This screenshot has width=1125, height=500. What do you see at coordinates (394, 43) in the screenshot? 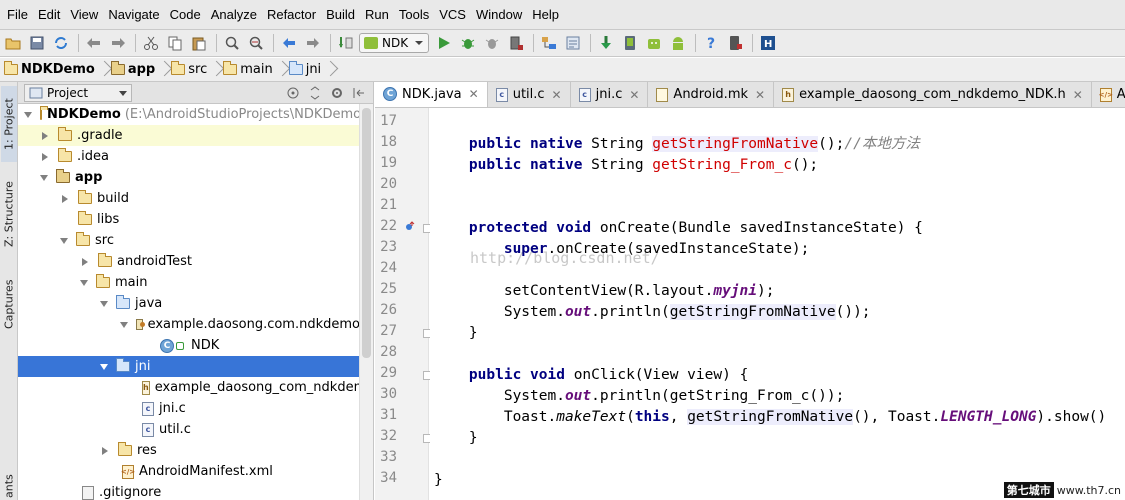
I see `run-config-select: NDK` at bounding box center [394, 43].